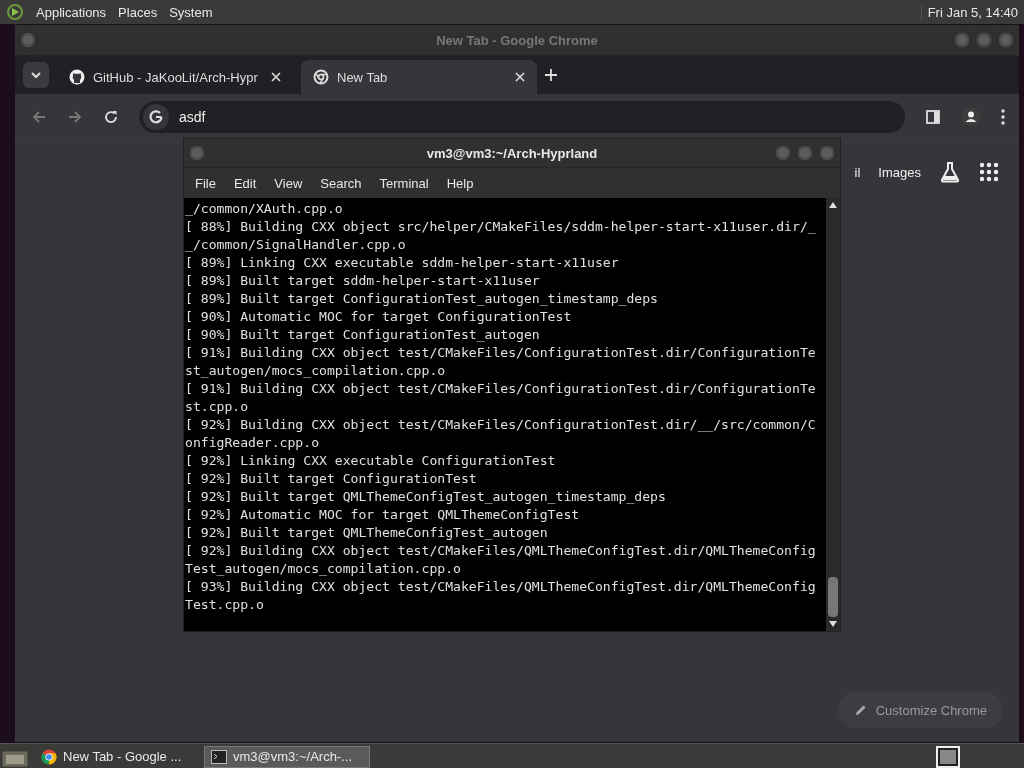 The width and height of the screenshot is (1024, 768). What do you see at coordinates (264, 209) in the screenshot?
I see `terminal-line: _/common/XAuth.cpp.o` at bounding box center [264, 209].